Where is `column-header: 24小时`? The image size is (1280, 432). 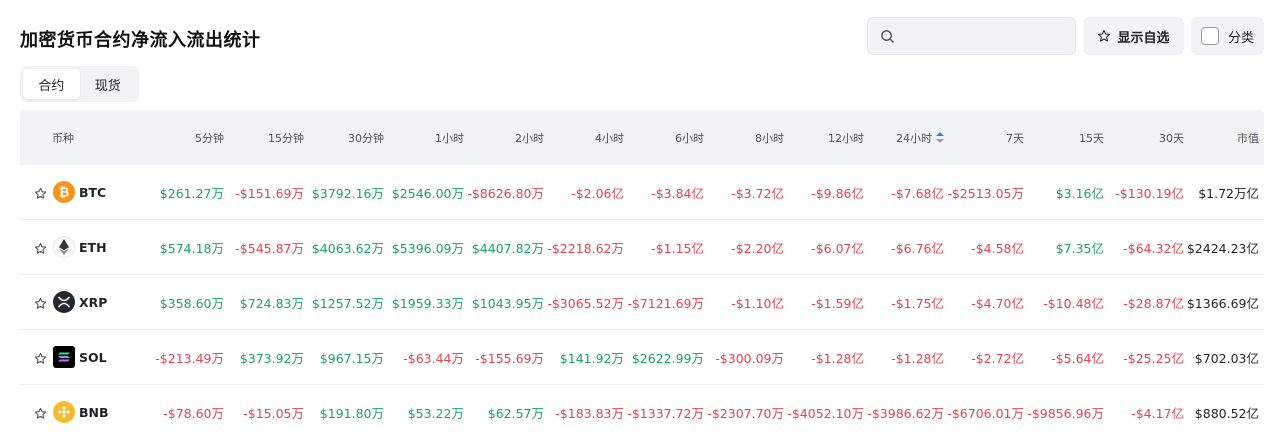 column-header: 24小时 is located at coordinates (904, 137).